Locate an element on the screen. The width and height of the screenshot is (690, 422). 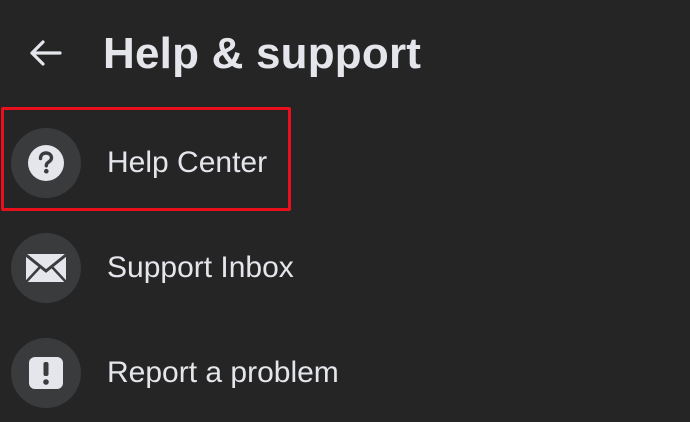
question-circle-icon is located at coordinates (46, 163).